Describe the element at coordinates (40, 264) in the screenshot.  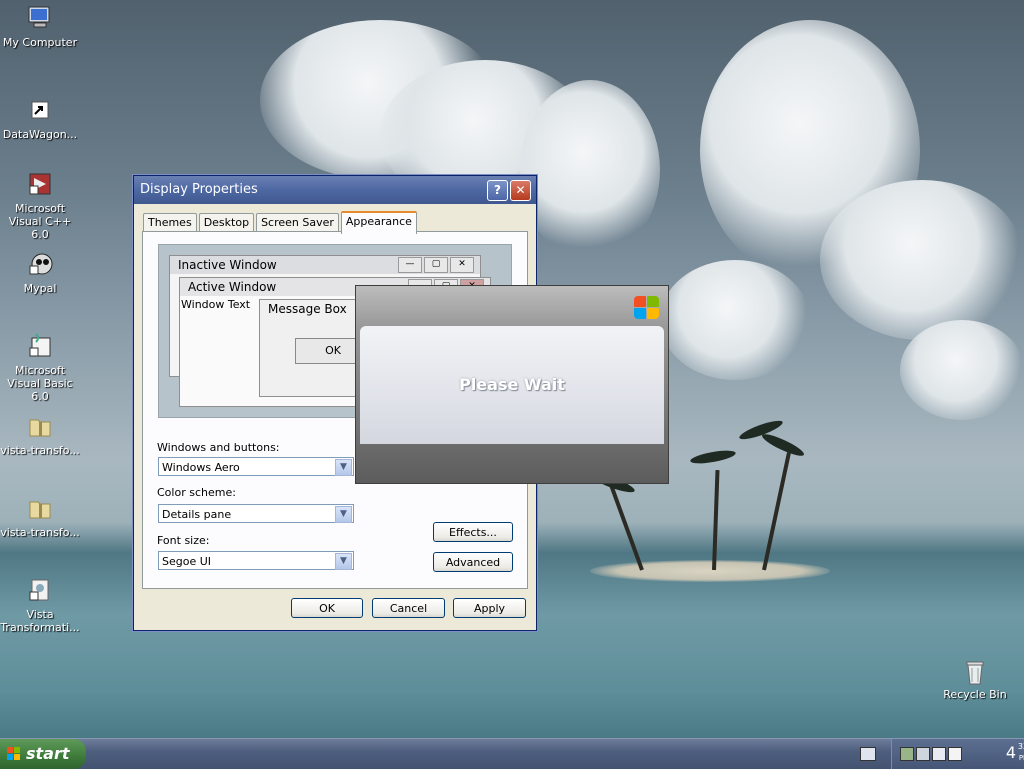
I see `mypal-icon` at that location.